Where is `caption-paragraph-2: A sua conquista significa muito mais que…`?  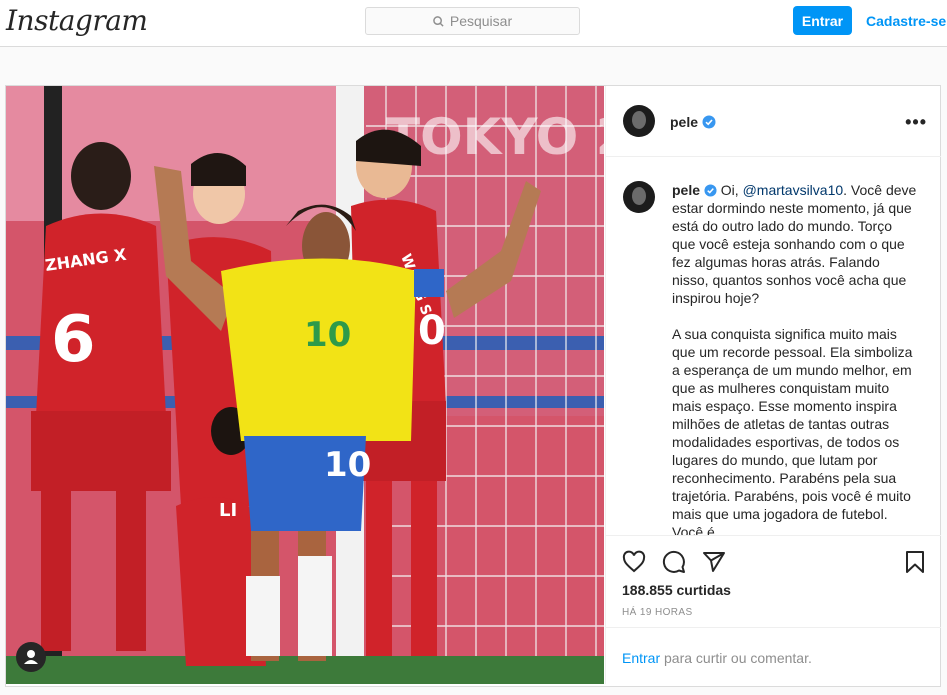 caption-paragraph-2: A sua conquista significa muito mais que… is located at coordinates (792, 430).